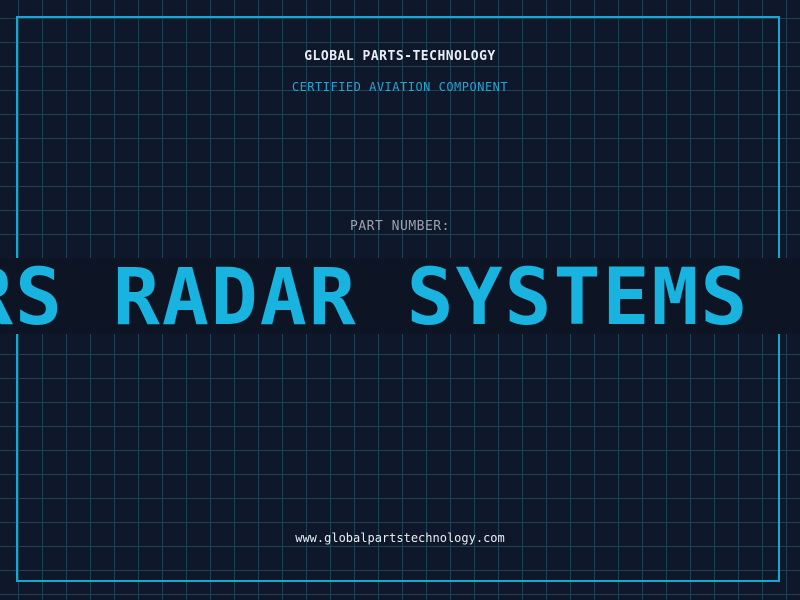  I want to click on part-number-banner: RS RADAR SYSTEMS L, so click(400, 296).